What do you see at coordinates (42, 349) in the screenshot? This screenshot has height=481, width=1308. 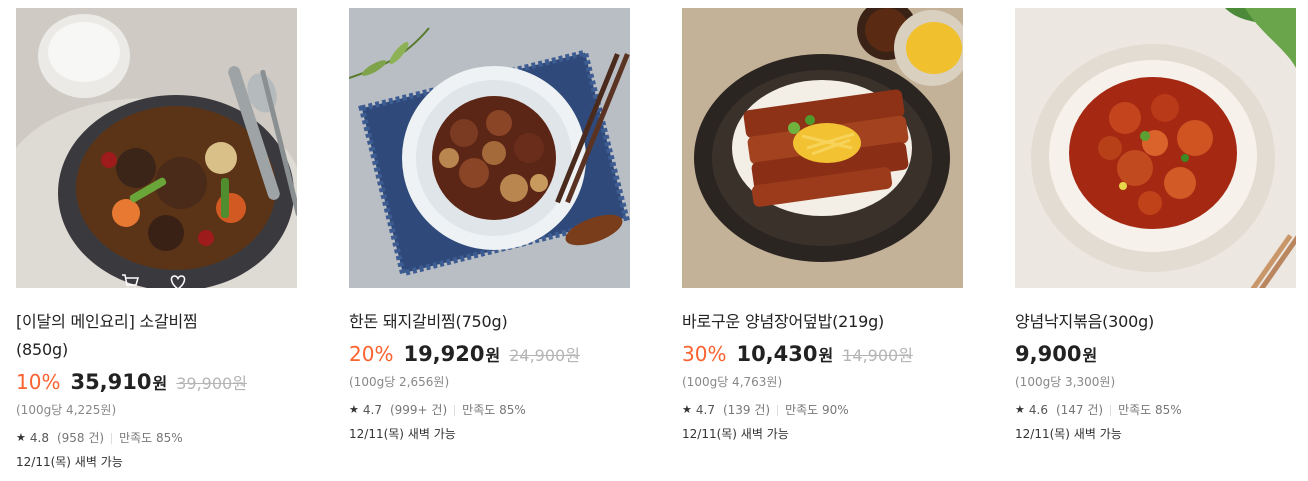 I see `product-name-line2: (850g)` at bounding box center [42, 349].